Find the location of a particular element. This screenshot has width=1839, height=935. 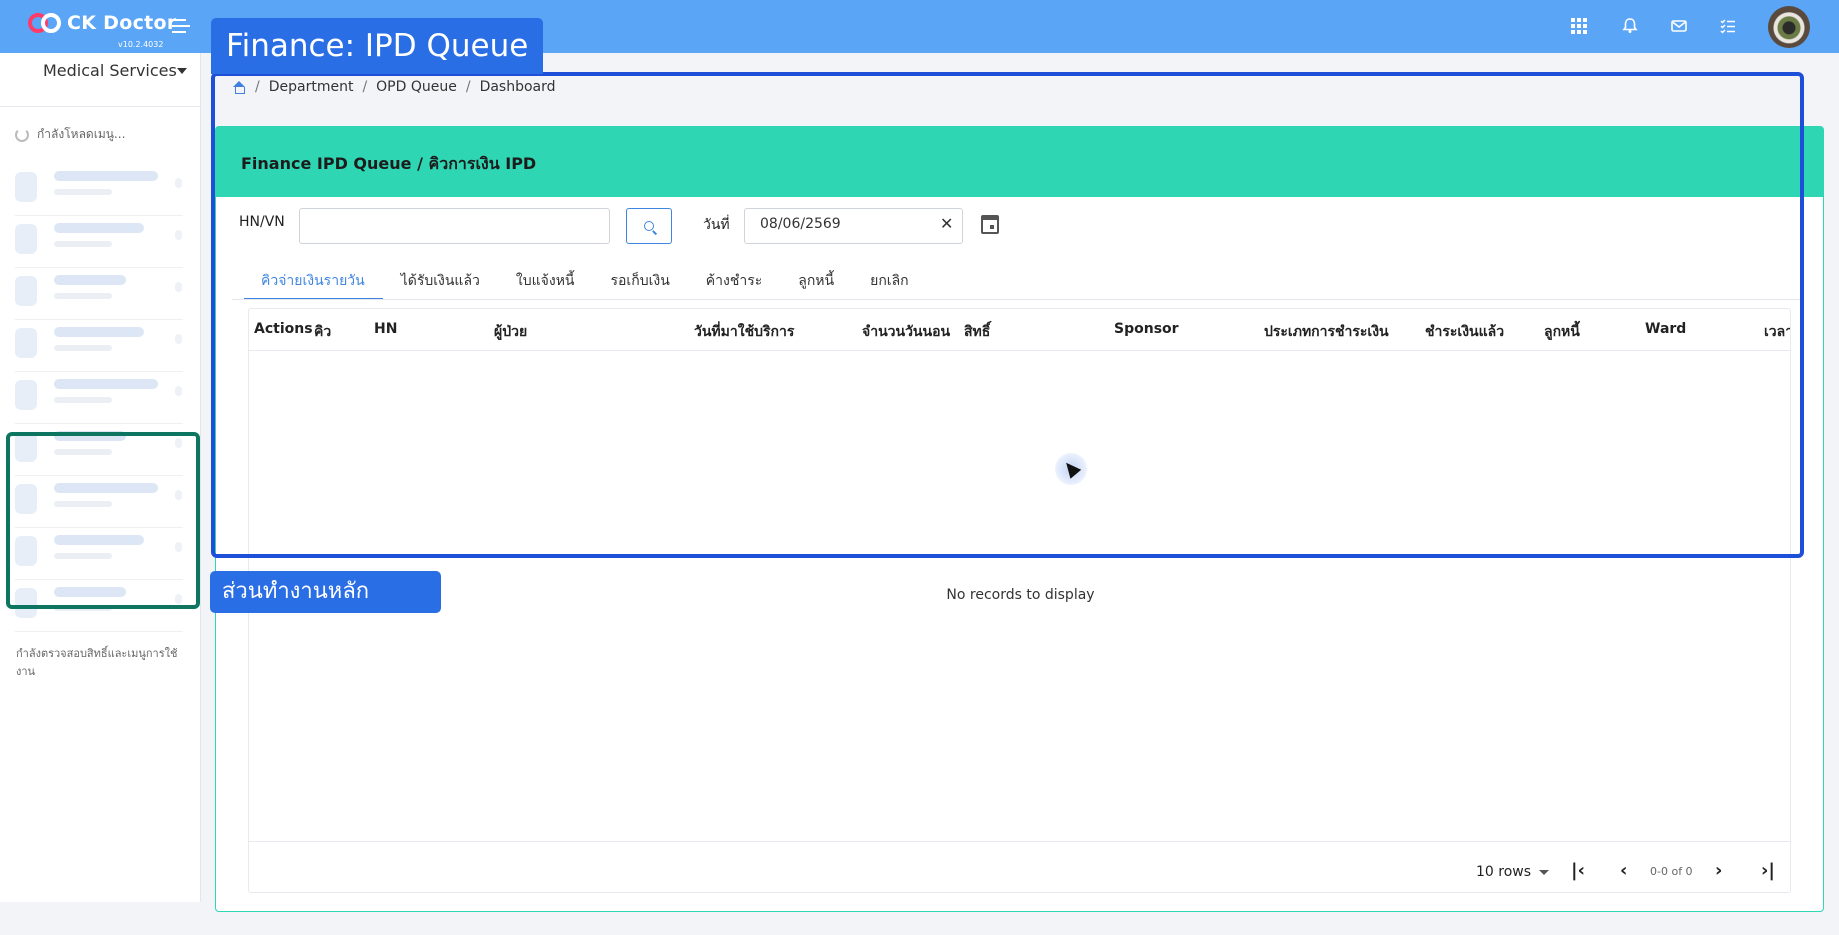

work-area-annotation-tag: ส่วนทำงานหลัก is located at coordinates (325, 592).